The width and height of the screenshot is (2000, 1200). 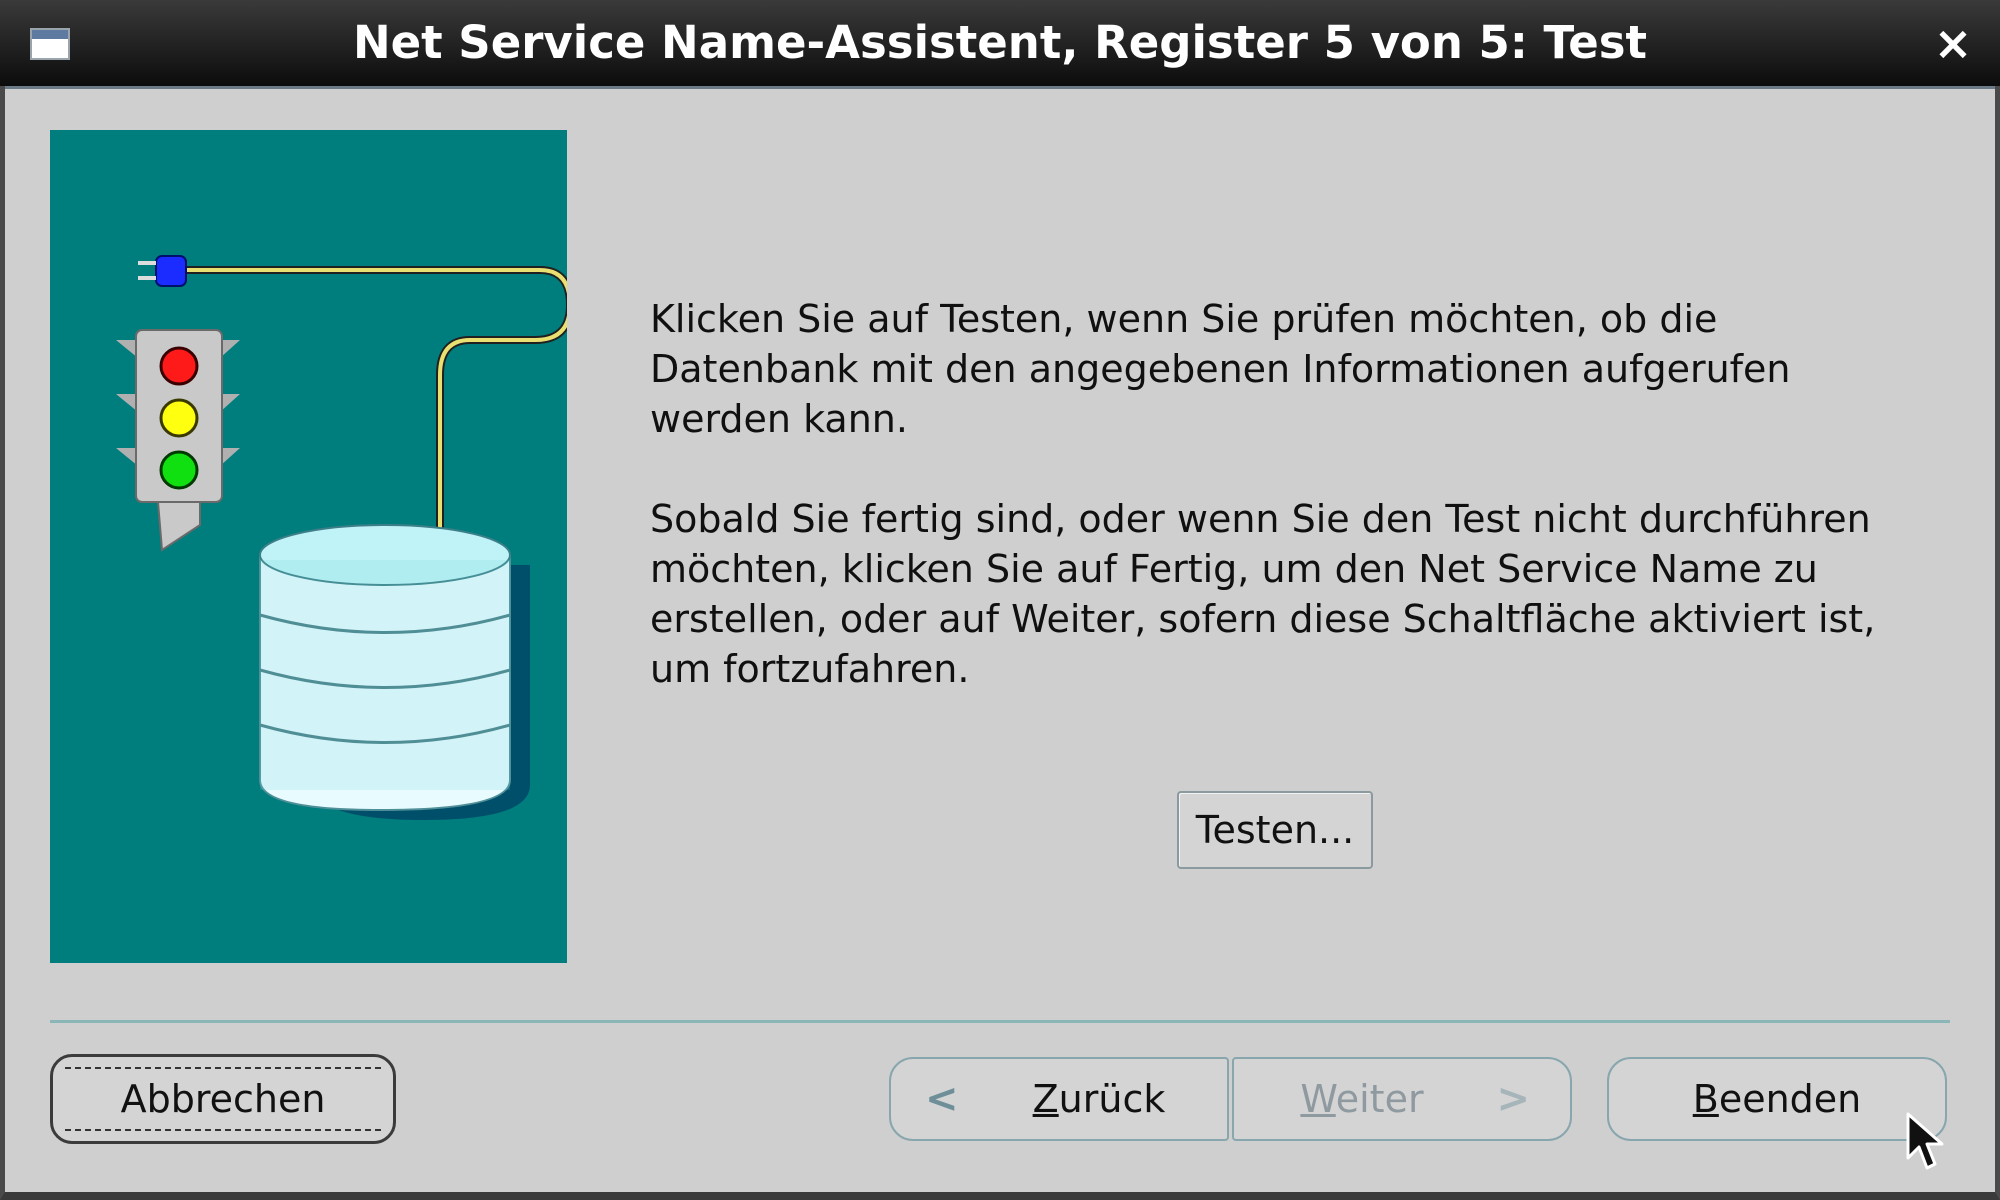 I want to click on mouse-pointer-icon, so click(x=1925, y=1141).